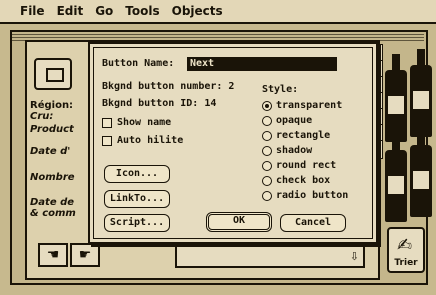 The width and height of the screenshot is (436, 295). I want to click on menu-objects: Objects, so click(197, 11).